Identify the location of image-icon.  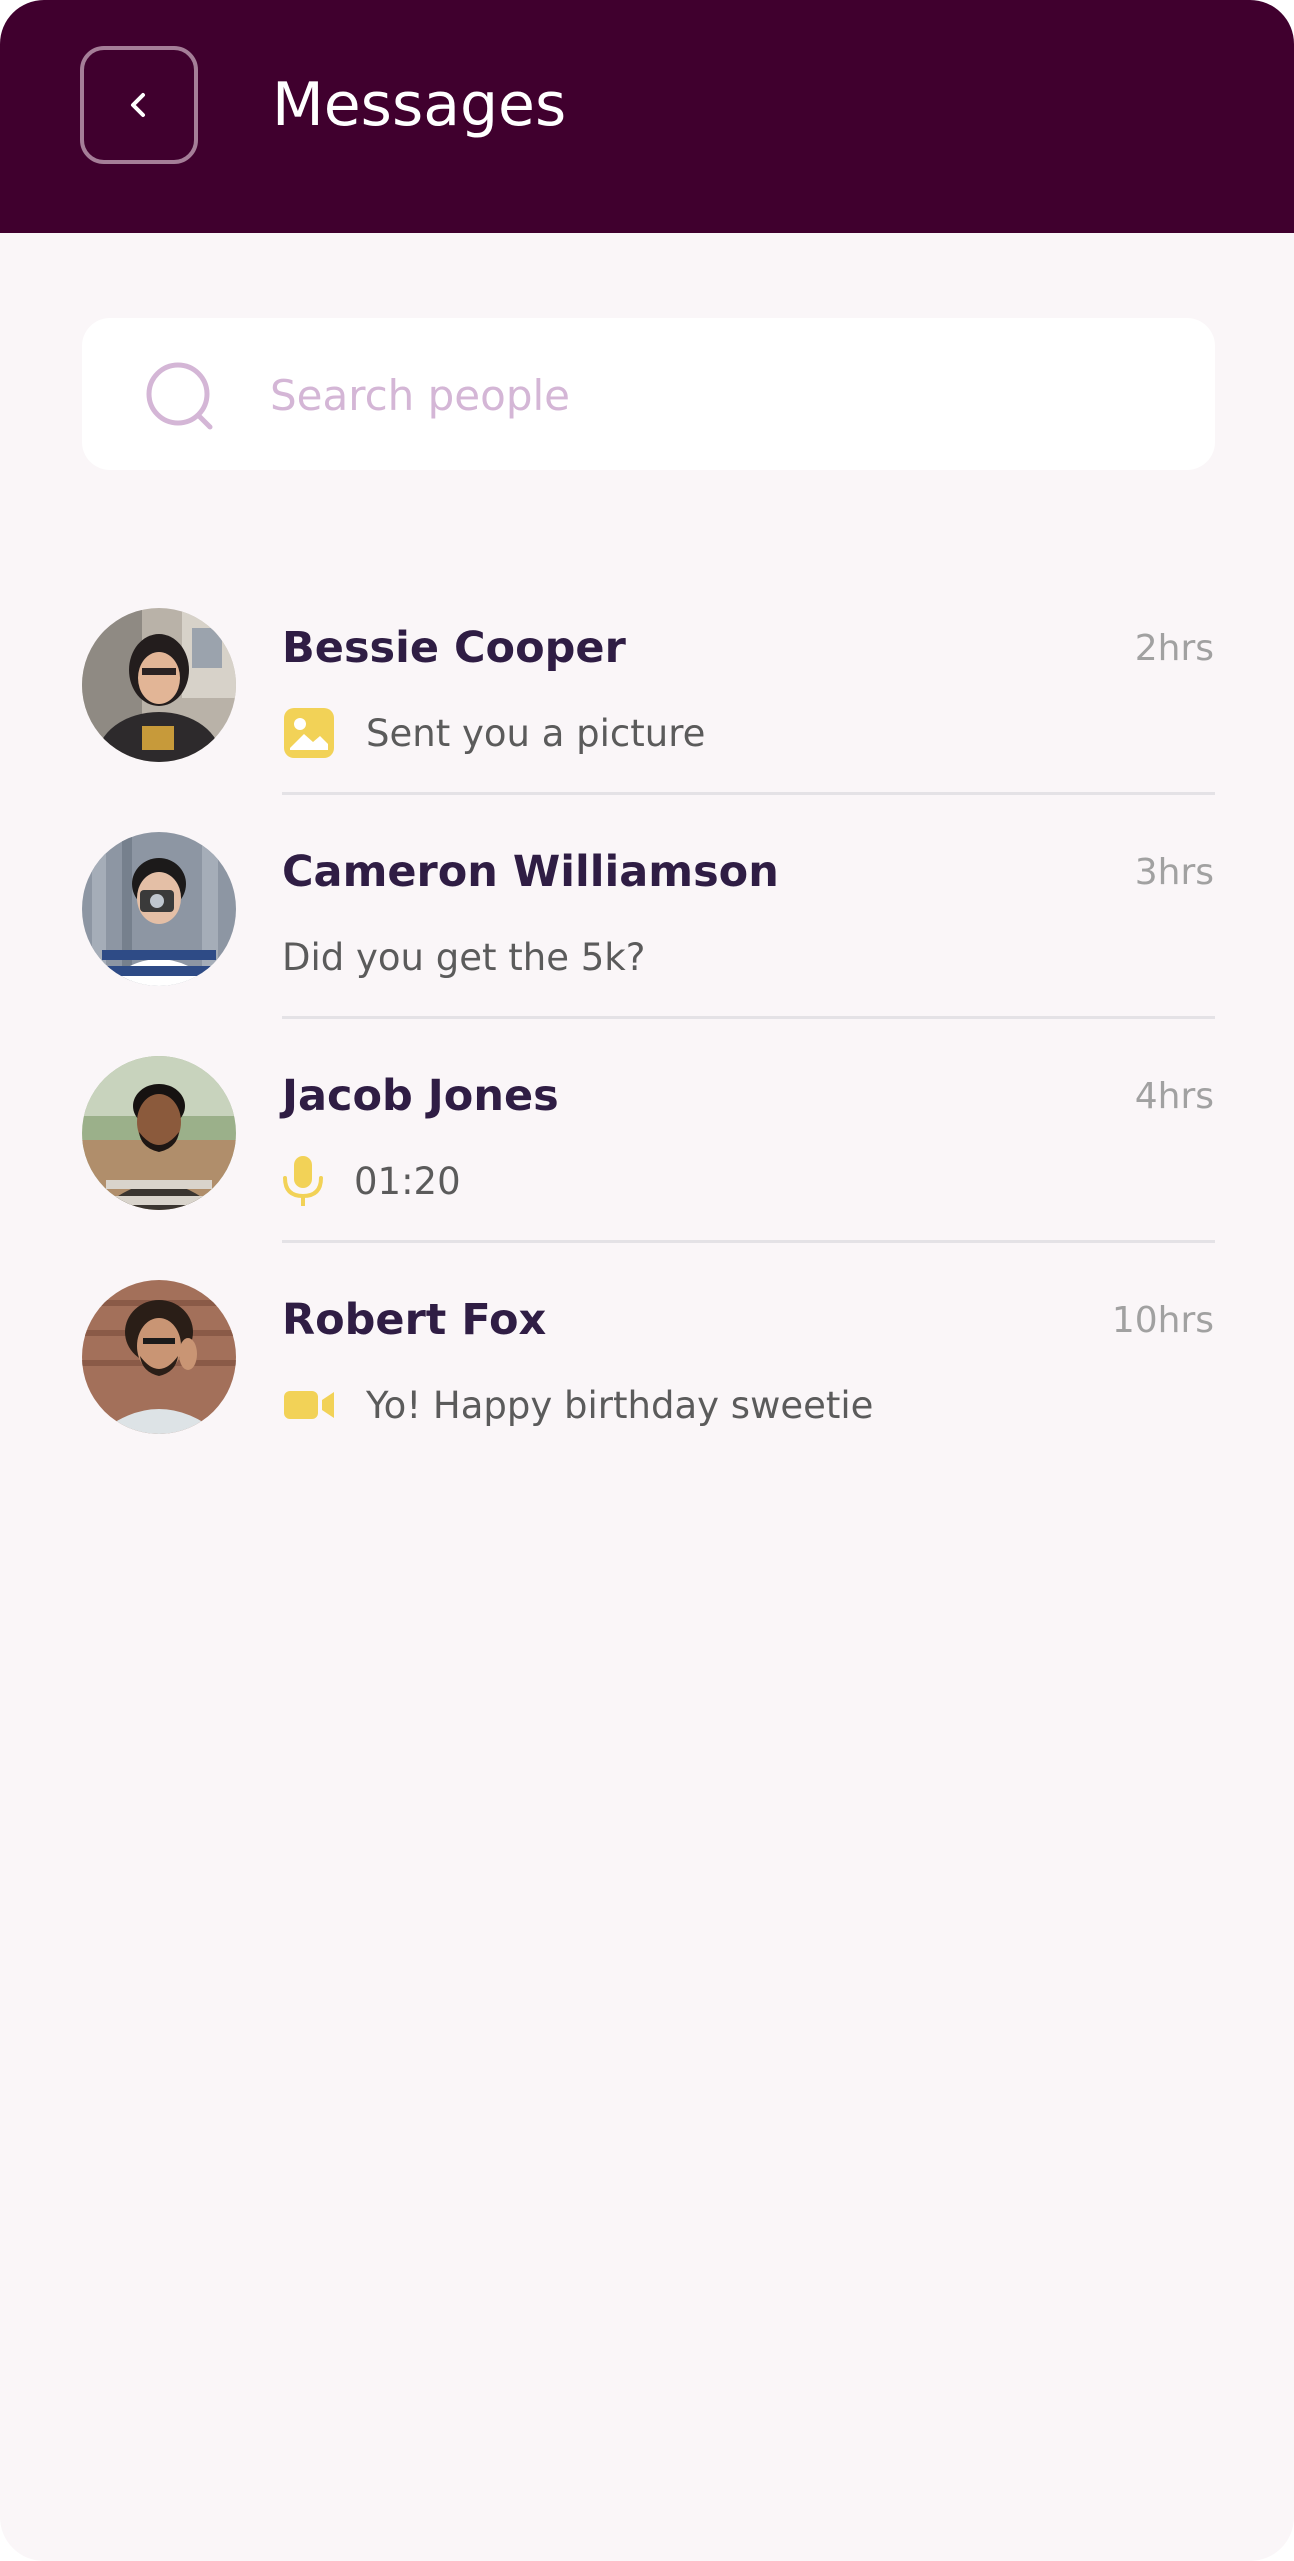
(309, 733).